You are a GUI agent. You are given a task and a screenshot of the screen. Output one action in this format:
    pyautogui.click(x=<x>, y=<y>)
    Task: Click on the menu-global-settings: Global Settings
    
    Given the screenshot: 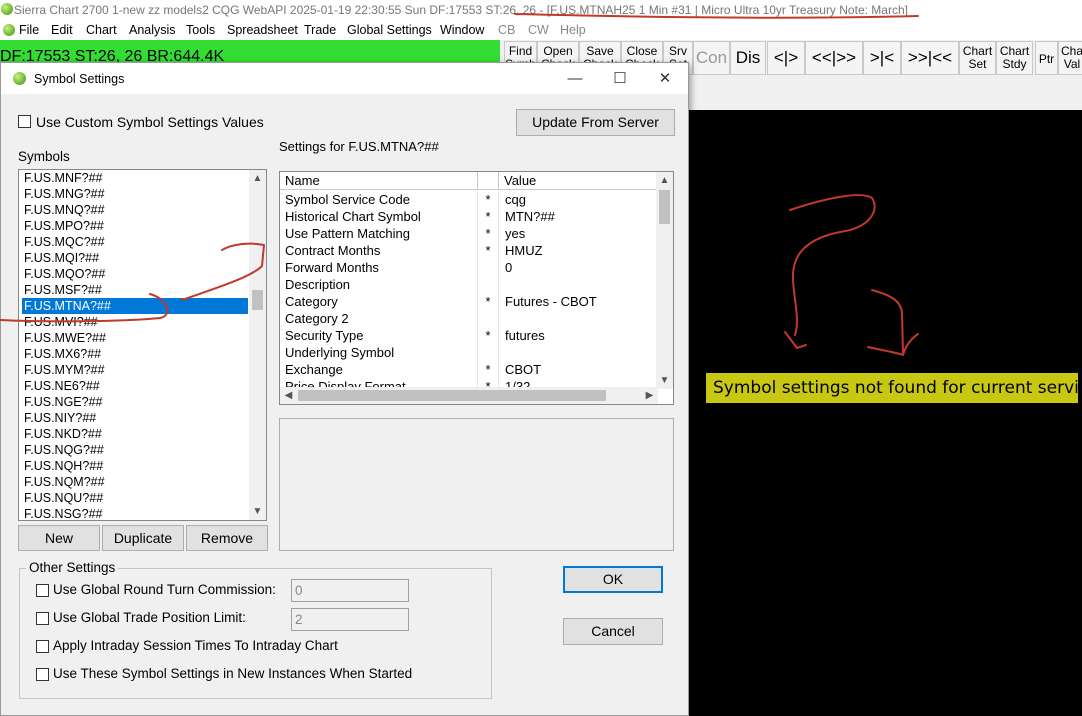 What is the action you would take?
    pyautogui.click(x=389, y=30)
    